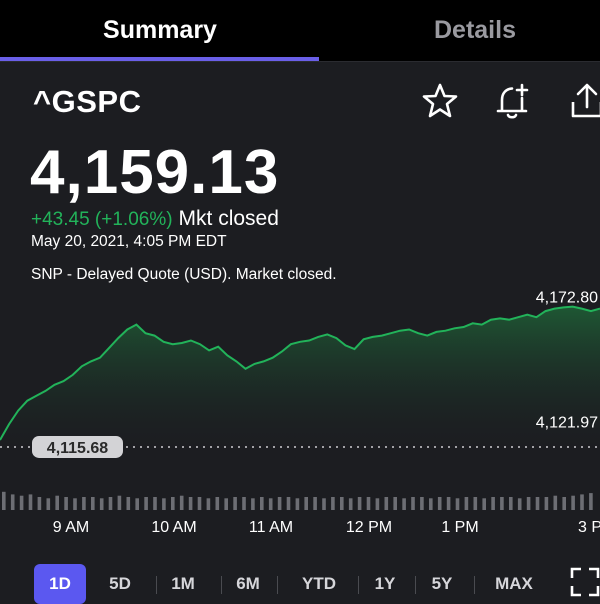  Describe the element at coordinates (71, 527) in the screenshot. I see `x-tick-label: 9 AM` at that location.